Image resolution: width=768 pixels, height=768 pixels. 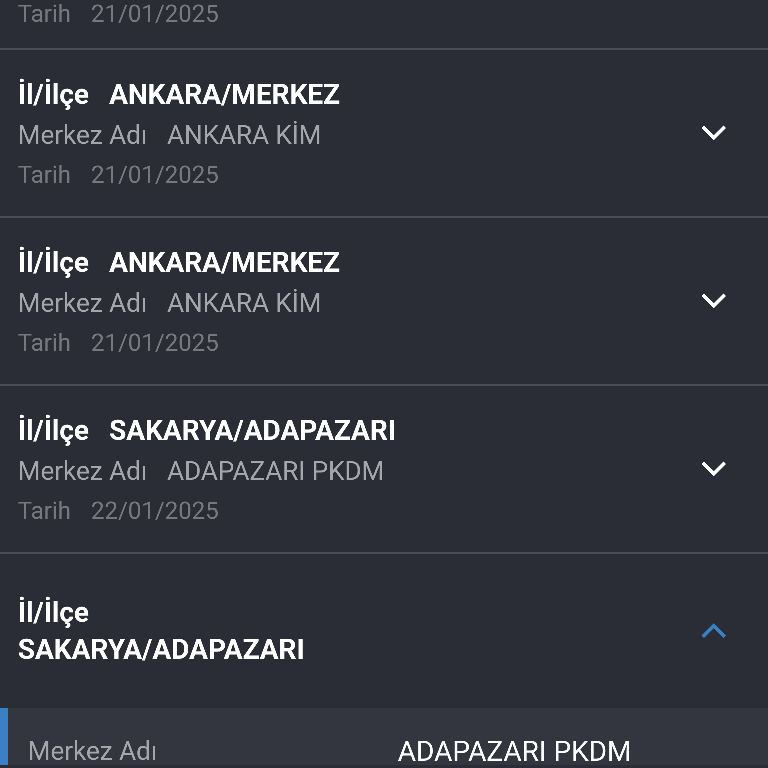 What do you see at coordinates (275, 471) in the screenshot?
I see `center-value: ADAPAZARI PKDM` at bounding box center [275, 471].